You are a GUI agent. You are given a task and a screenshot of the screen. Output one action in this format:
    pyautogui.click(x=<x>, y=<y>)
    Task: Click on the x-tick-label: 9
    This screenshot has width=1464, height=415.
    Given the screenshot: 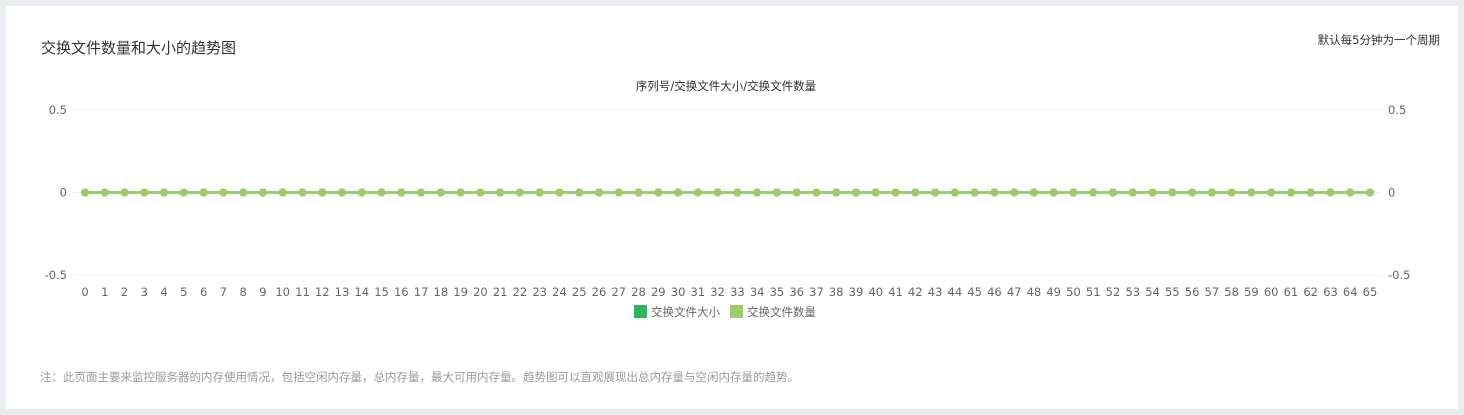 What is the action you would take?
    pyautogui.click(x=262, y=292)
    